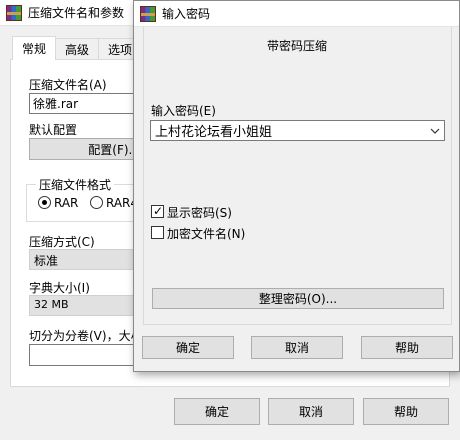 Image resolution: width=460 pixels, height=440 pixels. I want to click on archive-name-input: 徐雅.rar, so click(89, 103).